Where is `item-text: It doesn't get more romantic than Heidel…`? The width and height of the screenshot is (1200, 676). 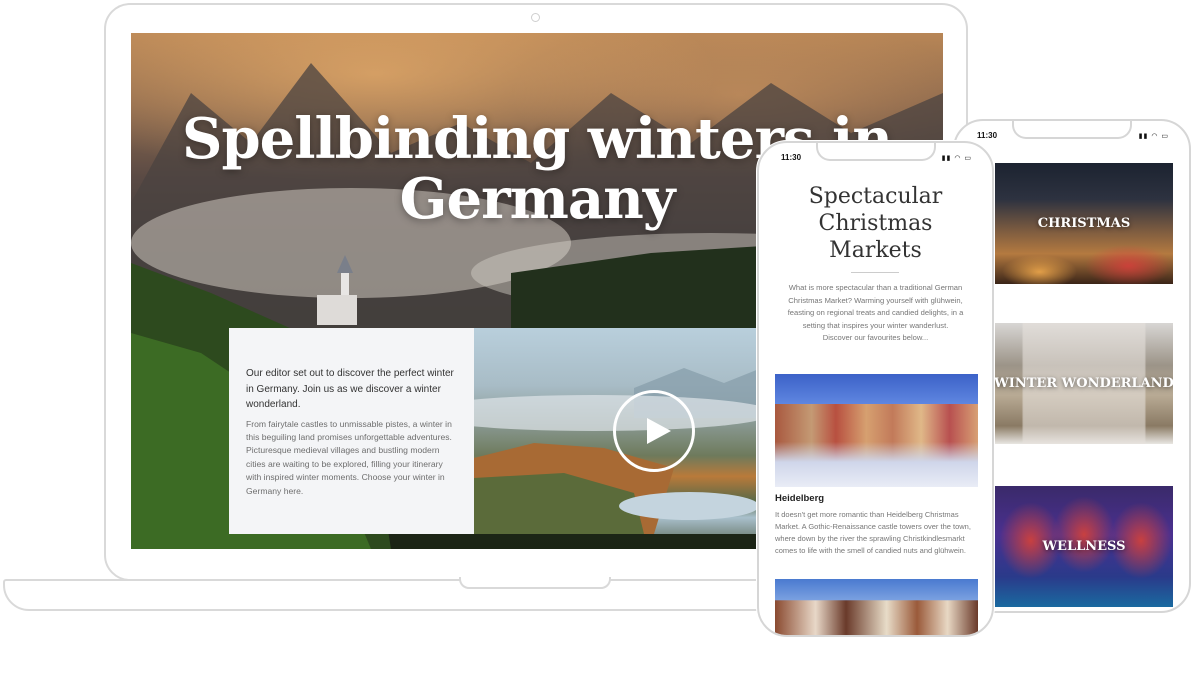
item-text: It doesn't get more romantic than Heidel… is located at coordinates (873, 532).